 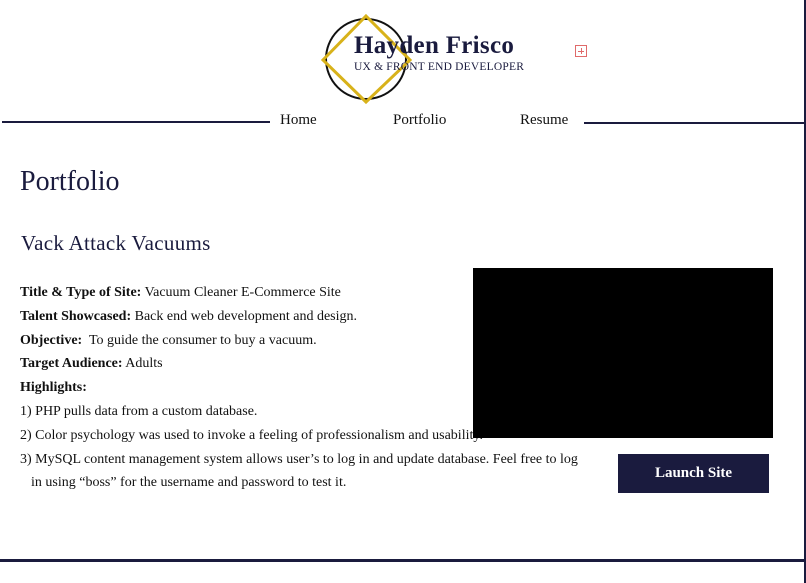 What do you see at coordinates (51, 340) in the screenshot?
I see `detail-label: Objective:` at bounding box center [51, 340].